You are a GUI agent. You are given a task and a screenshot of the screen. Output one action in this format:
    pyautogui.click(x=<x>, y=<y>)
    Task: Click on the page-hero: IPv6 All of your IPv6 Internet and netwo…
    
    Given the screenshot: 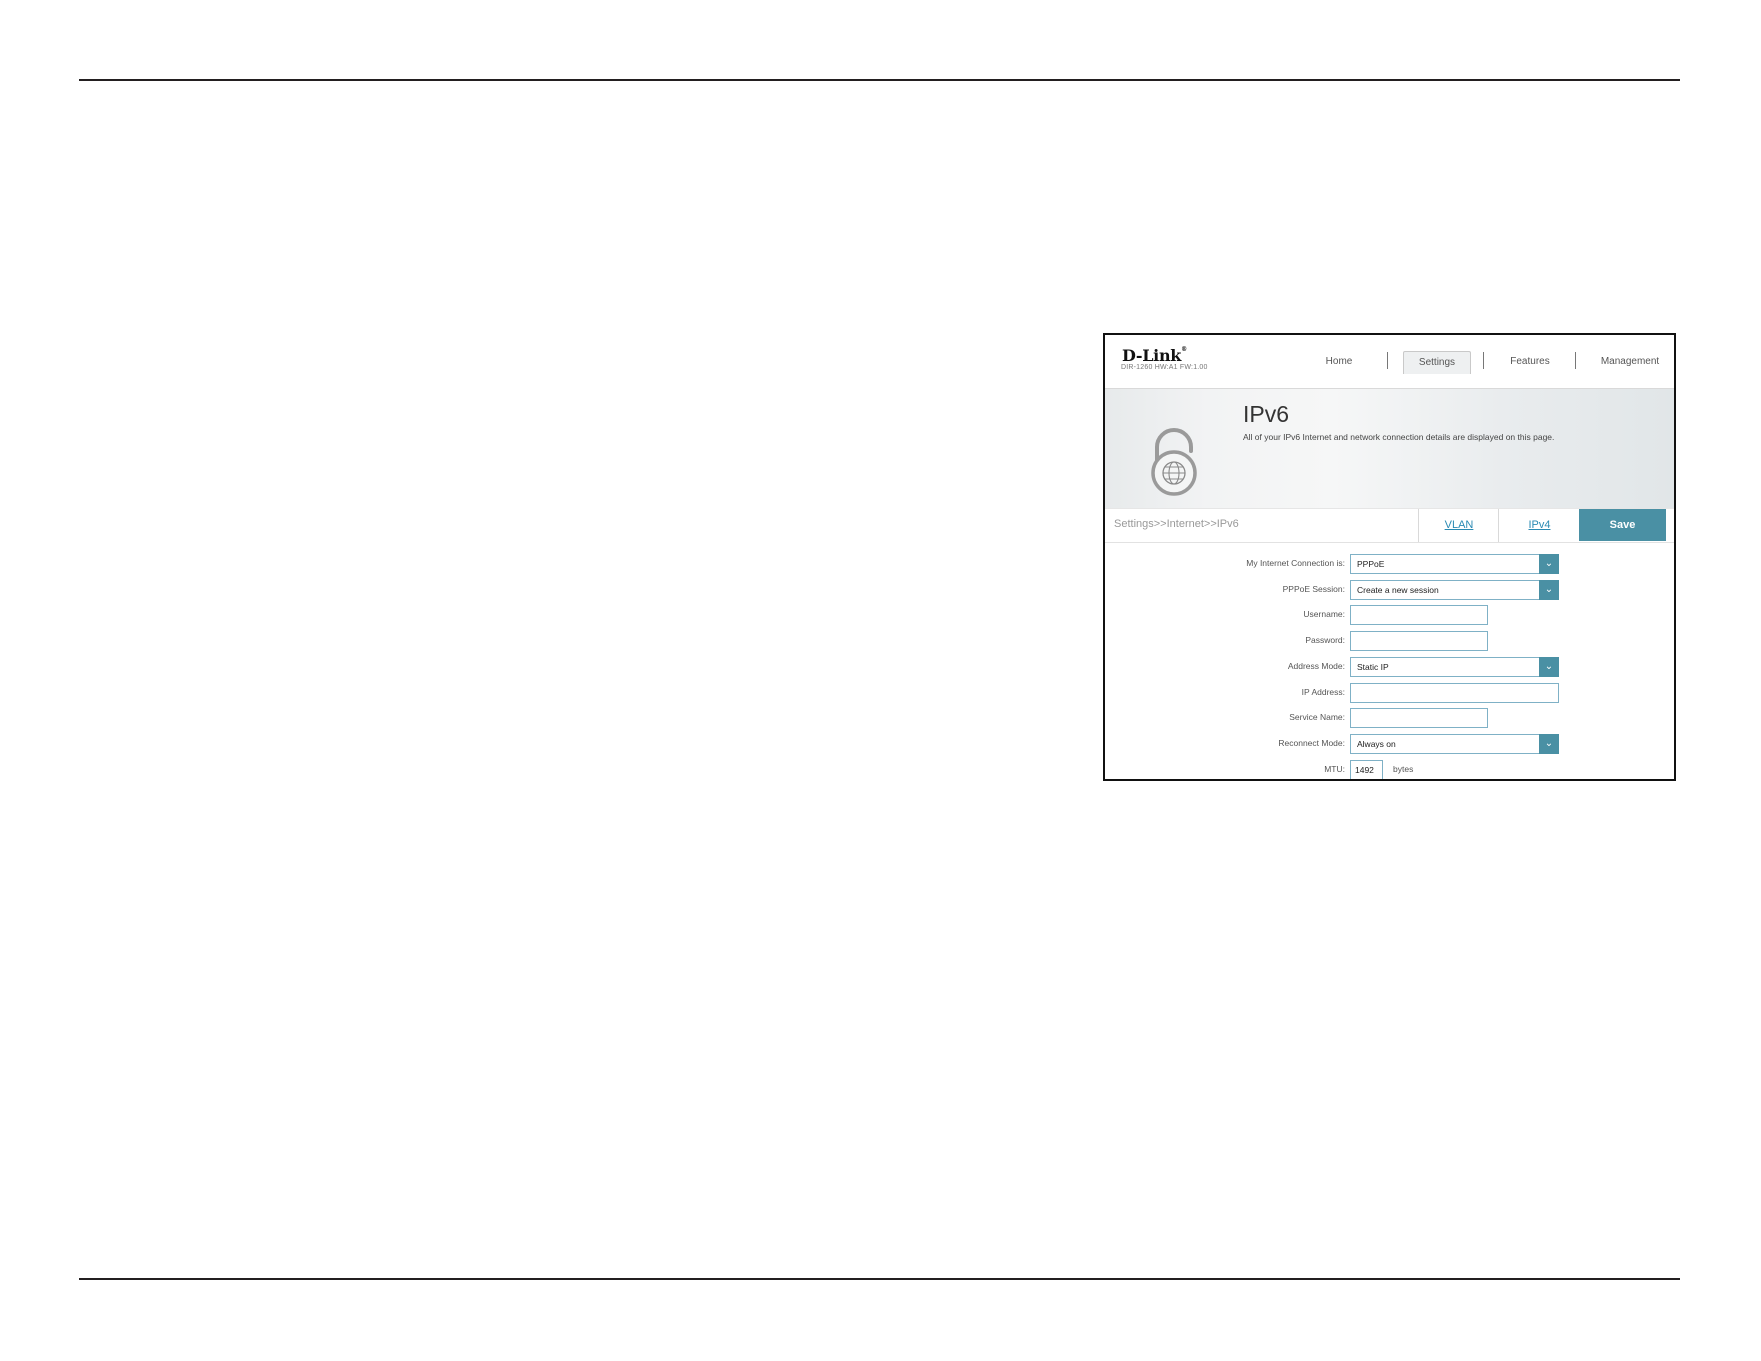 What is the action you would take?
    pyautogui.click(x=1389, y=448)
    